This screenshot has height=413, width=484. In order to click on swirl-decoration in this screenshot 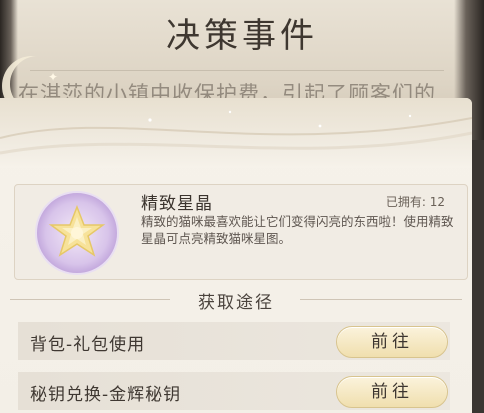, I will do `click(236, 132)`.